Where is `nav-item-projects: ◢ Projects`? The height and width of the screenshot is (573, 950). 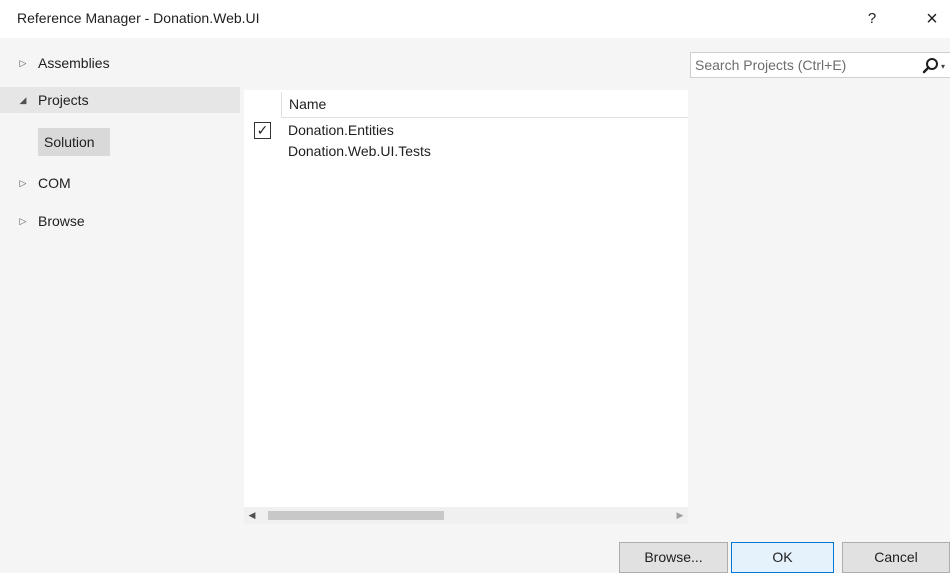 nav-item-projects: ◢ Projects is located at coordinates (120, 100).